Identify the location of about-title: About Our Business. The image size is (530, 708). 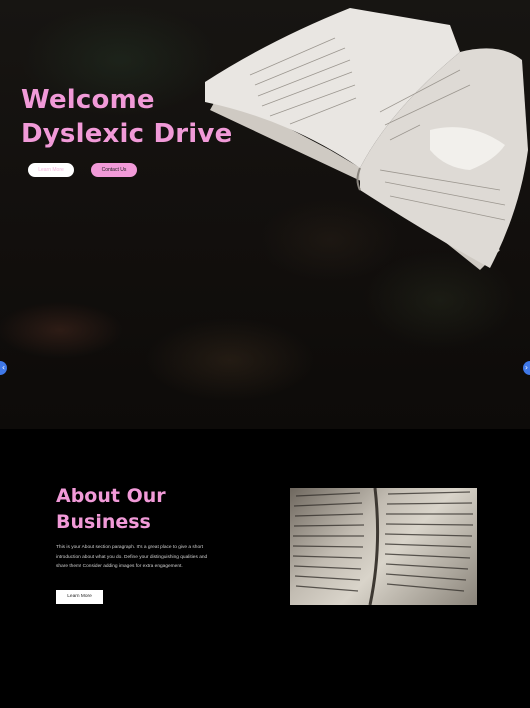
(111, 509).